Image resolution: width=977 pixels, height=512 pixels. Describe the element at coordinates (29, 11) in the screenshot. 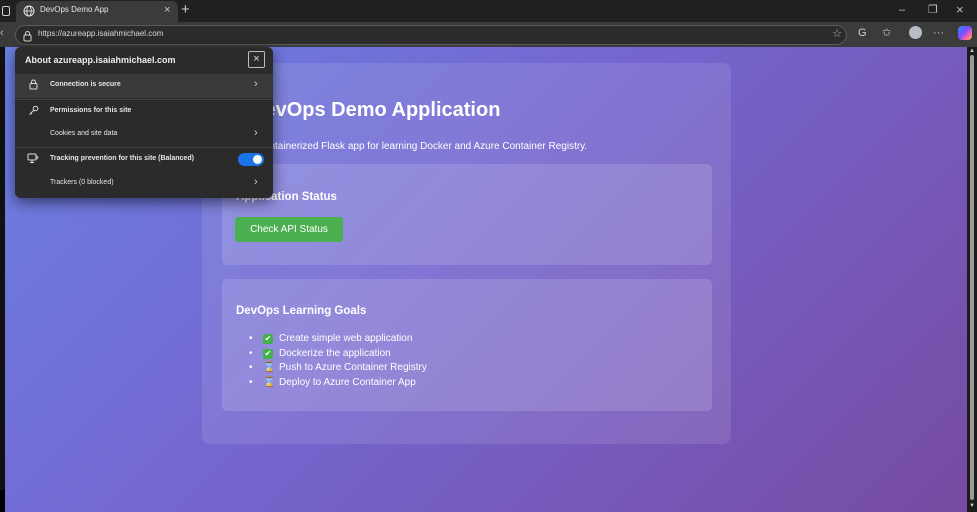

I see `globe-icon` at that location.